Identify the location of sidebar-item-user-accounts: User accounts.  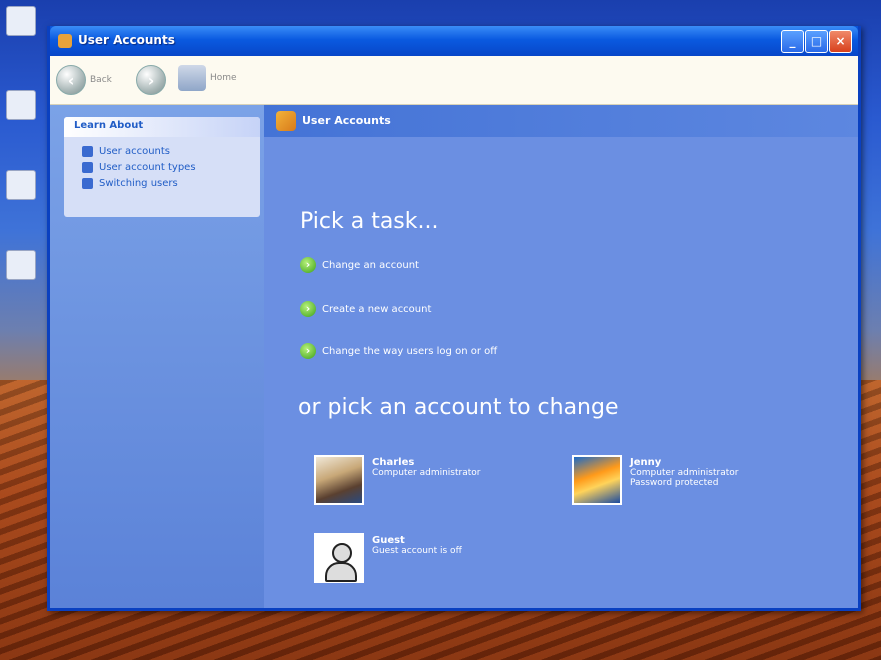
(162, 151).